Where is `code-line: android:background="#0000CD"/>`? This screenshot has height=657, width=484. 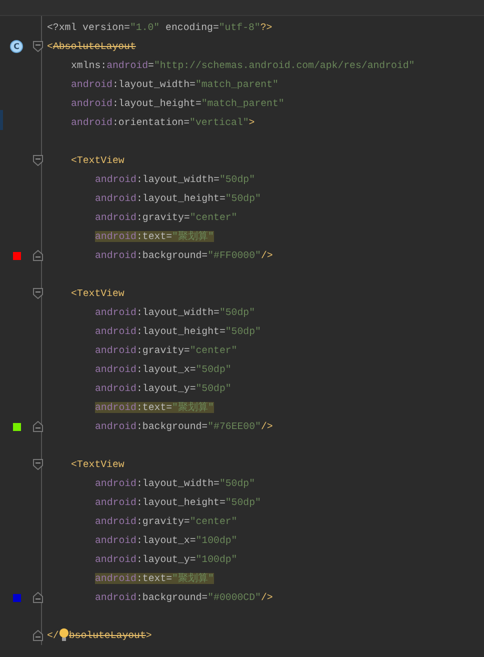 code-line: android:background="#0000CD"/> is located at coordinates (184, 597).